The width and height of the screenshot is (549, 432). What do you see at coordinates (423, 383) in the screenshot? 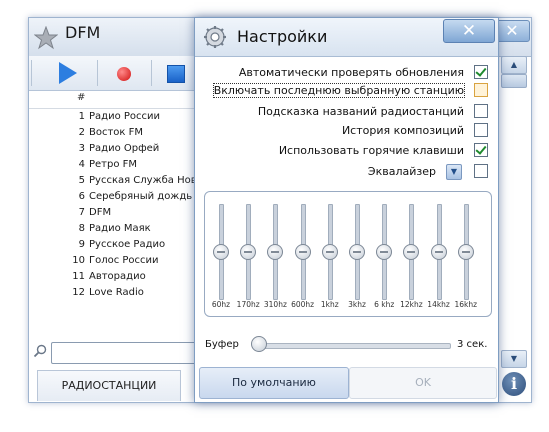
I see `ok-button: OK` at bounding box center [423, 383].